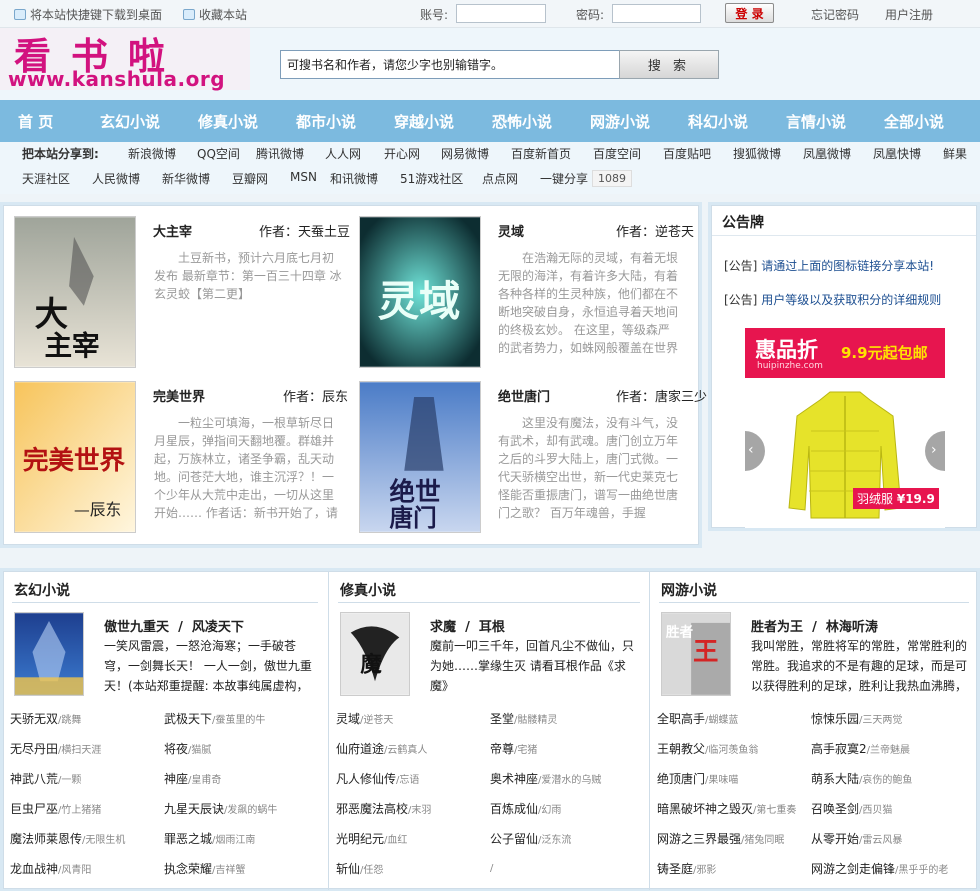 Image resolution: width=980 pixels, height=891 pixels. Describe the element at coordinates (359, 868) in the screenshot. I see `book-list-item: 斩仙/任怨` at that location.